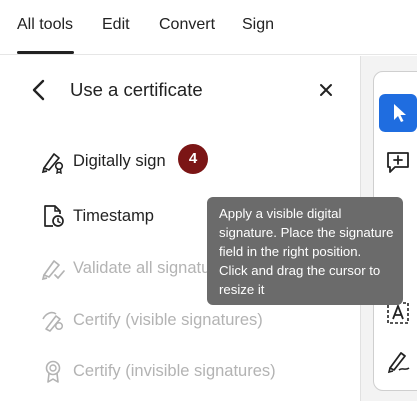 The image size is (417, 401). Describe the element at coordinates (142, 268) in the screenshot. I see `validate-signatures-label: Validate all signatu` at that location.